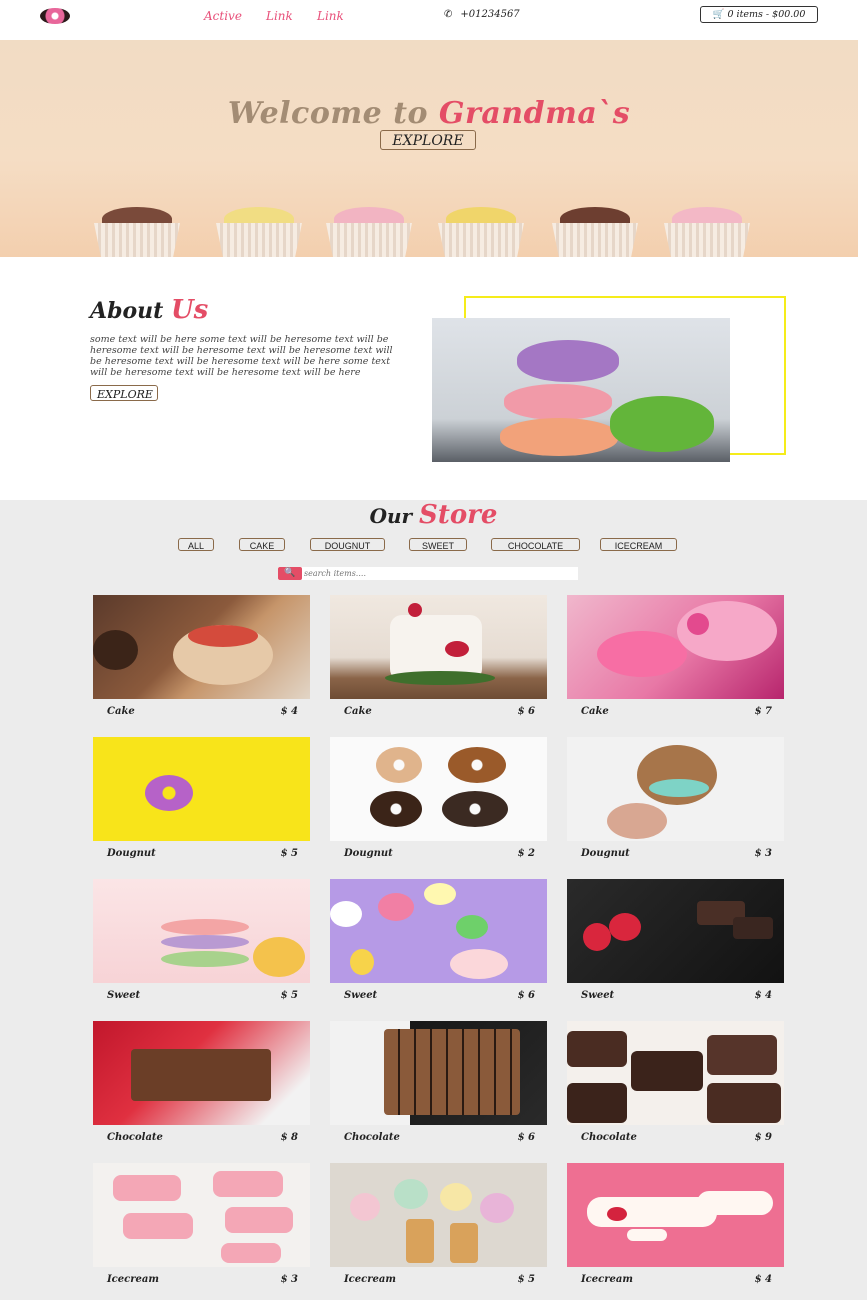 This screenshot has width=867, height=1300. What do you see at coordinates (223, 16) in the screenshot?
I see `nav-link-active: Active` at bounding box center [223, 16].